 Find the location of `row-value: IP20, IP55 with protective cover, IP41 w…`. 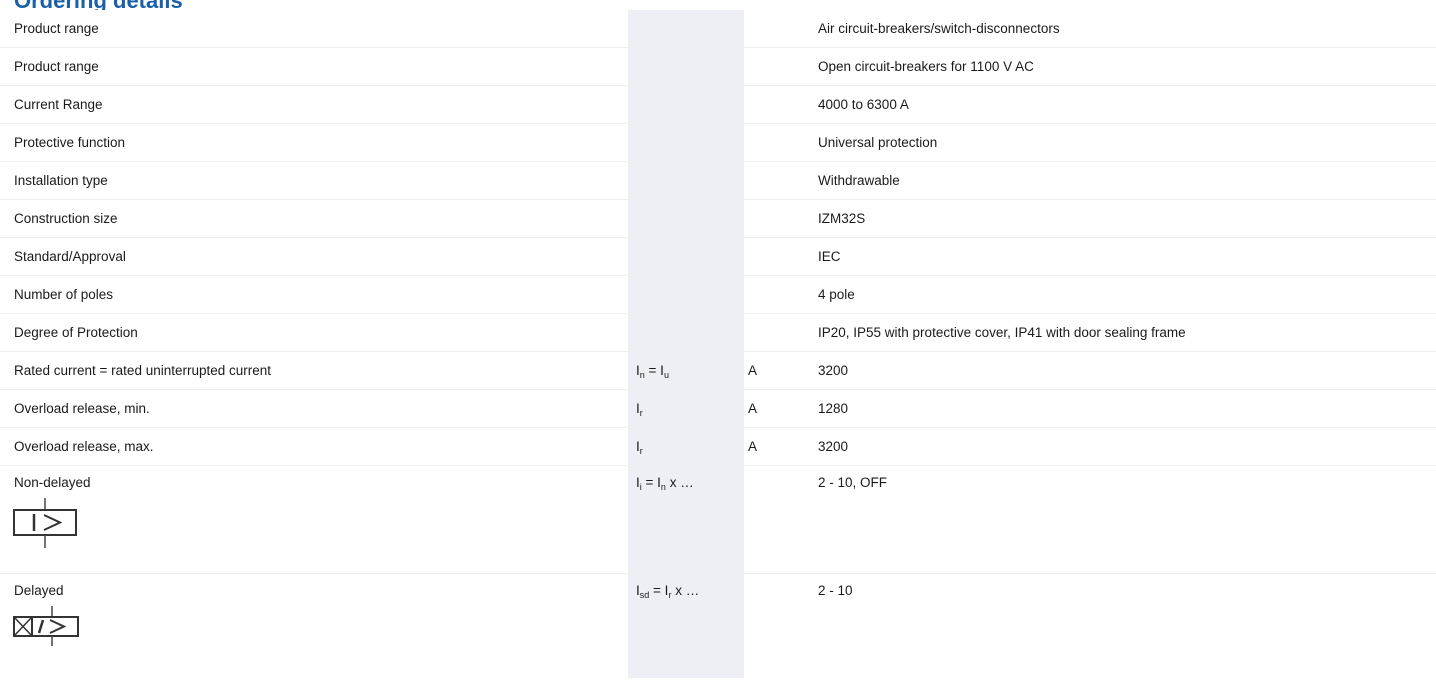

row-value: IP20, IP55 with protective cover, IP41 w… is located at coordinates (1127, 332).